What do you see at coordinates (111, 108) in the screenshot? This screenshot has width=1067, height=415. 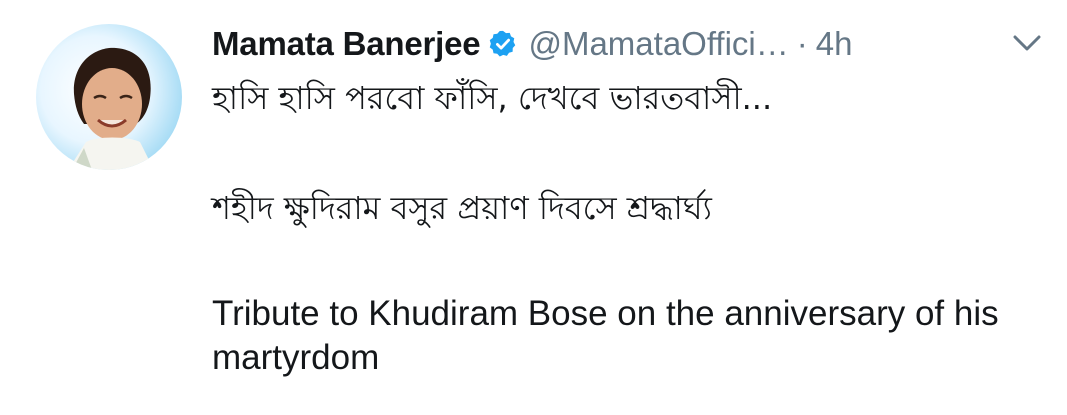 I see `avatar-image` at bounding box center [111, 108].